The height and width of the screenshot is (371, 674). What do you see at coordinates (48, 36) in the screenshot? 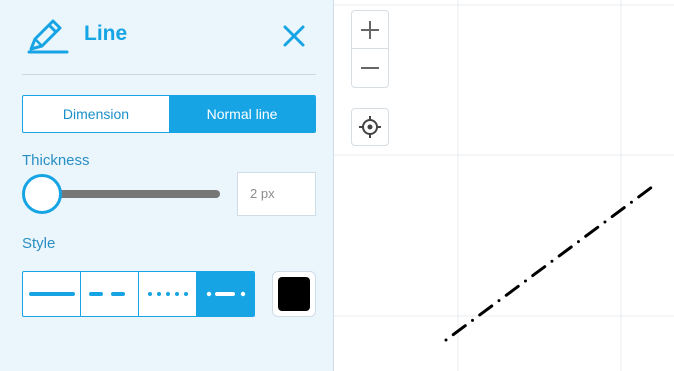
I see `pencil-icon` at bounding box center [48, 36].